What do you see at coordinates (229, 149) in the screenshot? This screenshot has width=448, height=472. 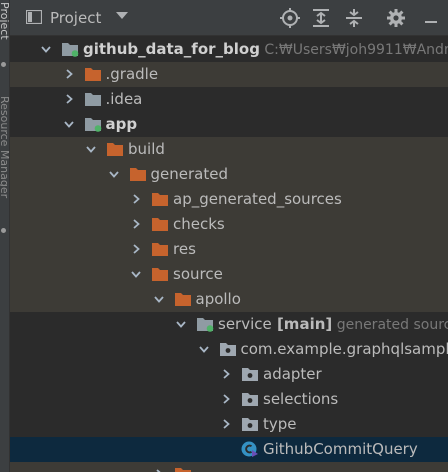 I see `tree-row: build` at bounding box center [229, 149].